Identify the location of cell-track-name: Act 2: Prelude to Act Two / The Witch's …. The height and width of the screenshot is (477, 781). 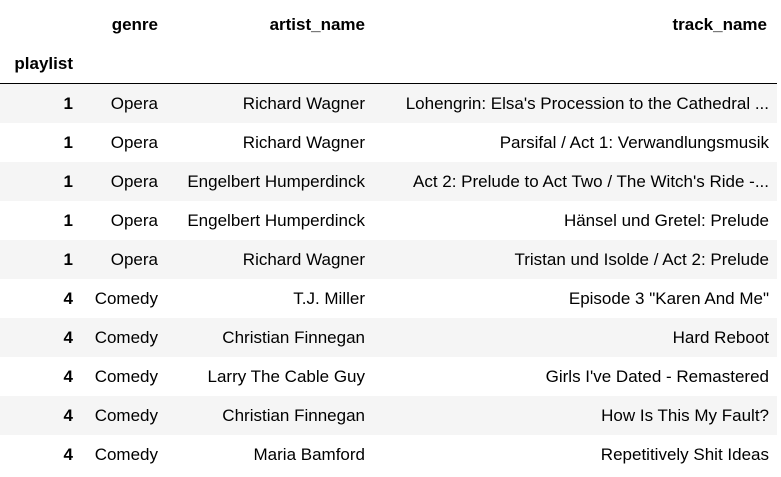
(591, 181).